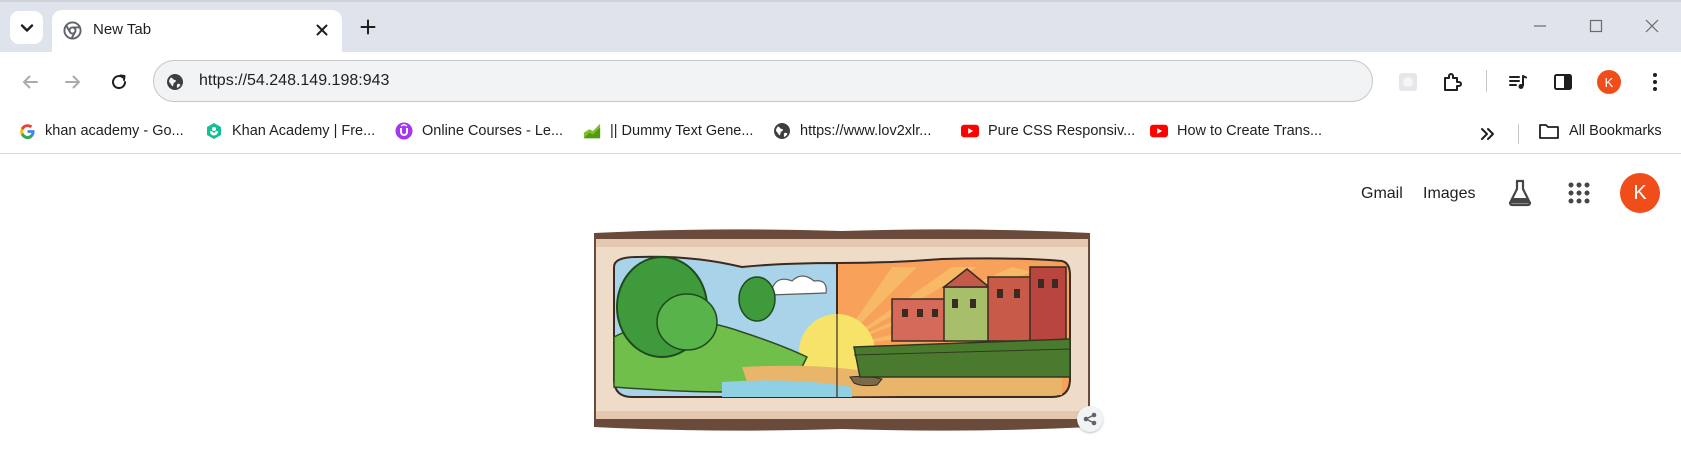 This screenshot has width=1681, height=460. Describe the element at coordinates (840, 1) in the screenshot. I see `tab-strip-border` at that location.